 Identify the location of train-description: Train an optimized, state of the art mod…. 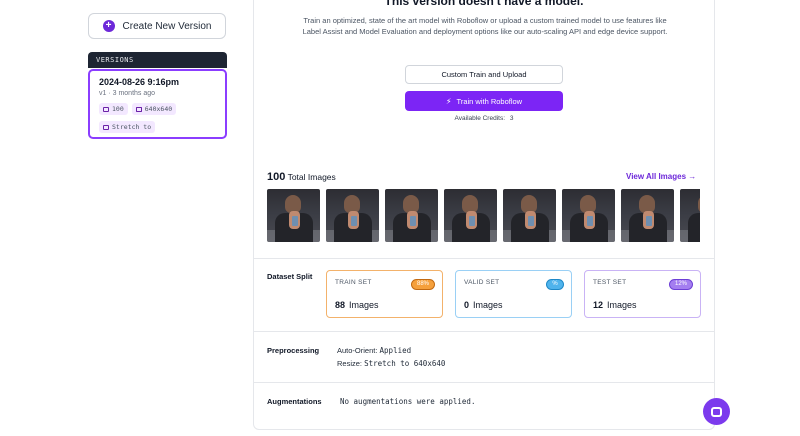
(485, 26).